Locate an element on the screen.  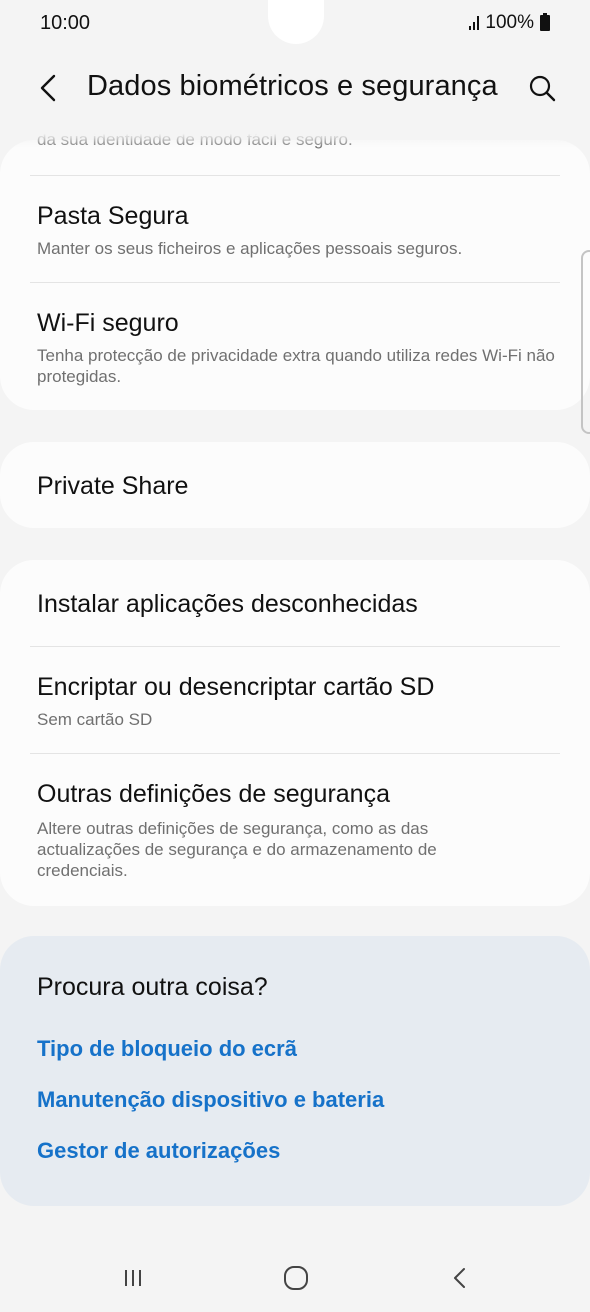
battery-percent: 100% is located at coordinates (509, 22).